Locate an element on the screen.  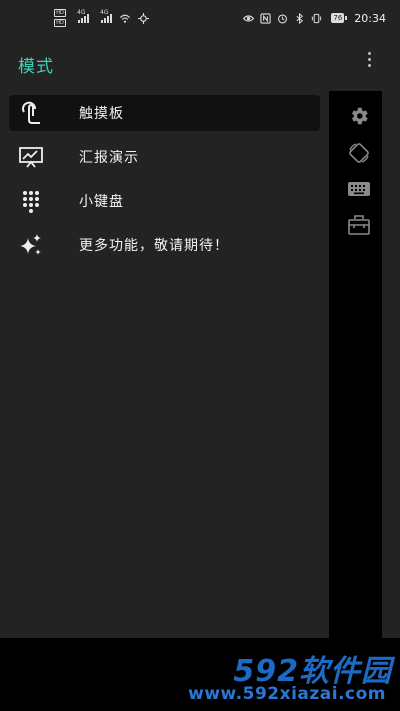
wifi-icon is located at coordinates (125, 18).